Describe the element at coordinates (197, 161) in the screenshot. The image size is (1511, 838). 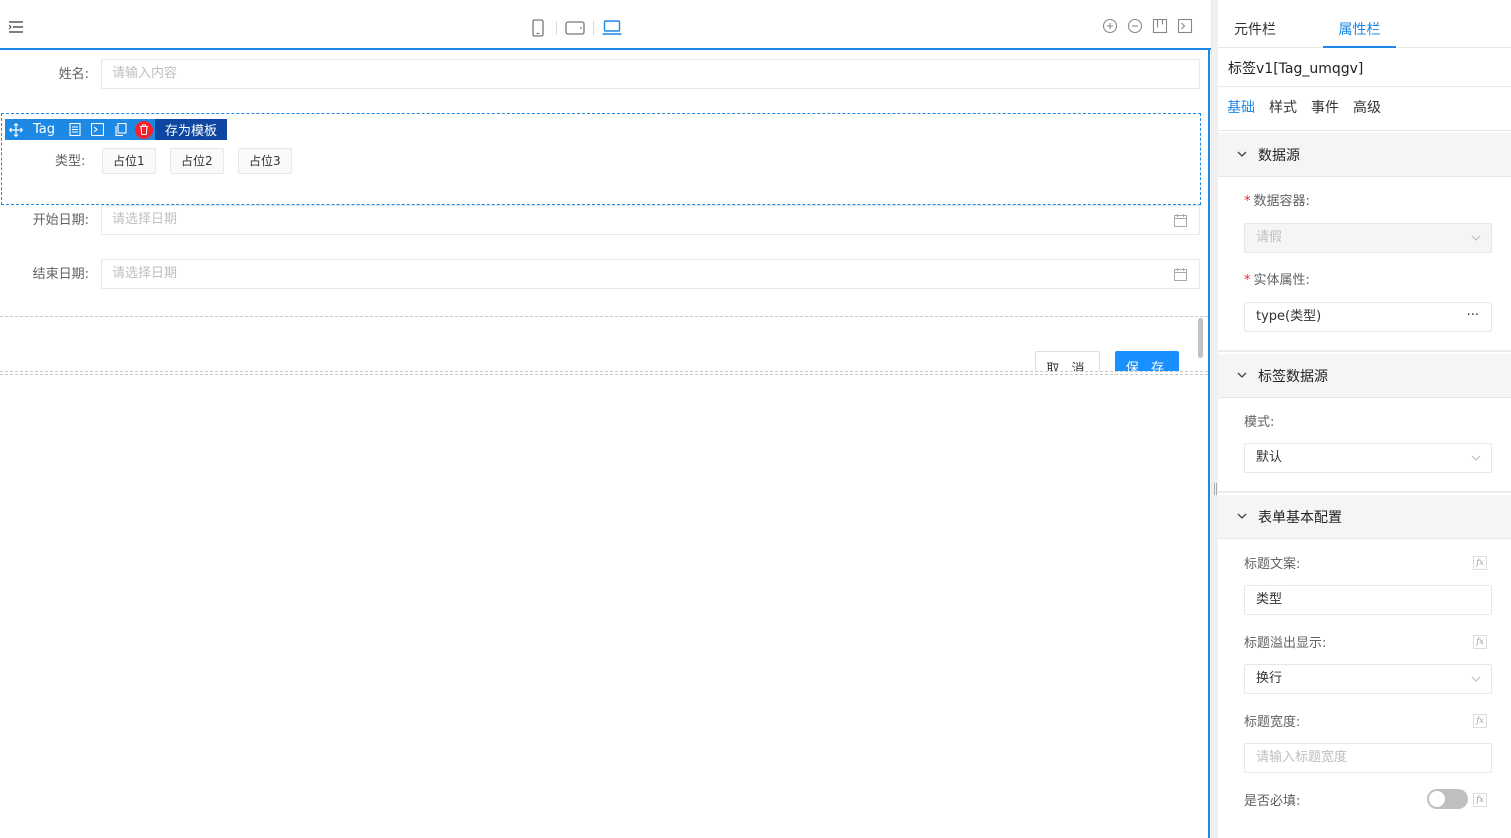
I see `tag-chip-2: 占位2` at that location.